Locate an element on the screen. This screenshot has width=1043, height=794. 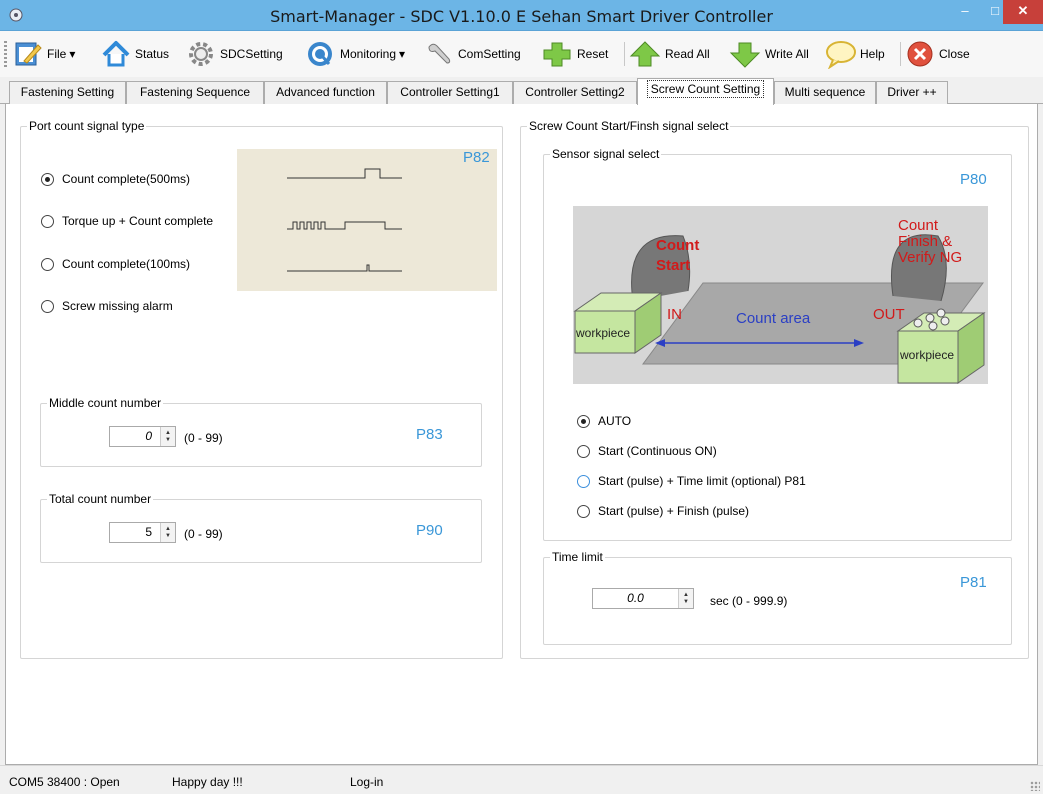
radio-auto: AUTO is located at coordinates (604, 421).